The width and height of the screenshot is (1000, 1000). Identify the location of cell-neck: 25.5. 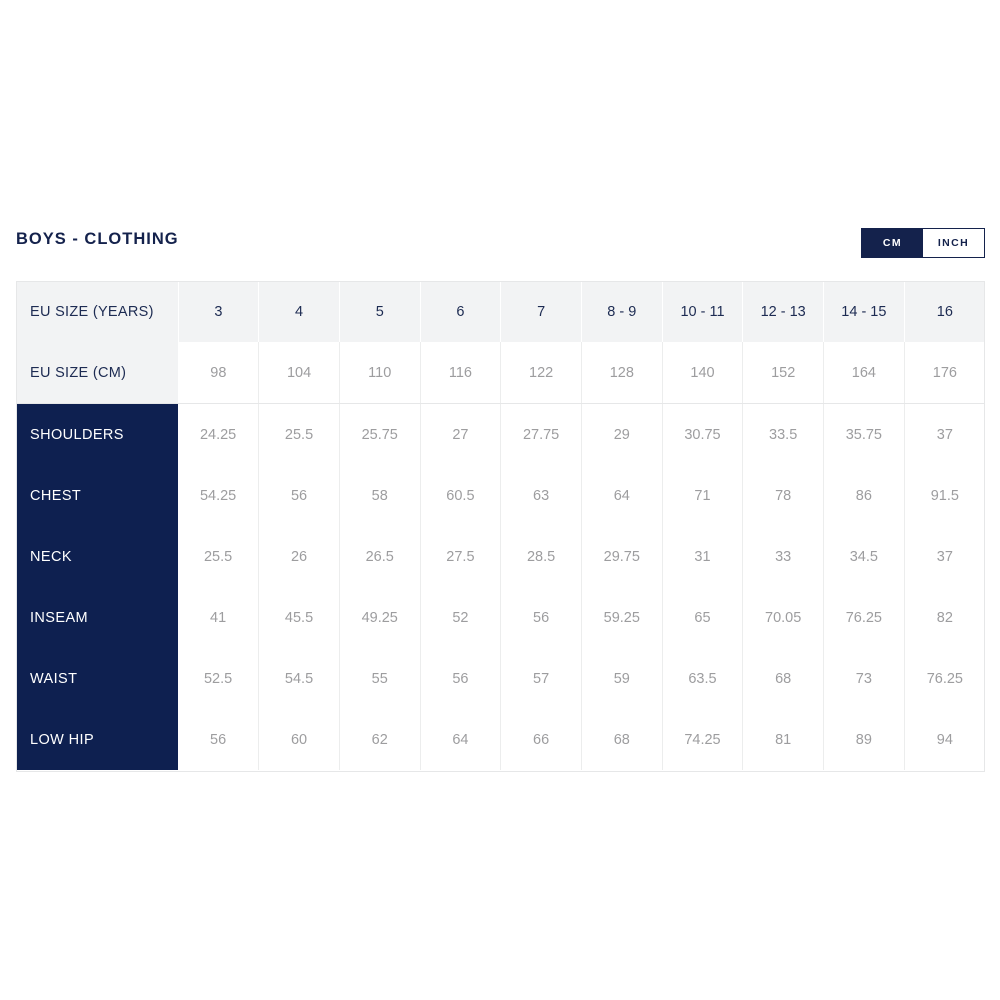
(219, 556).